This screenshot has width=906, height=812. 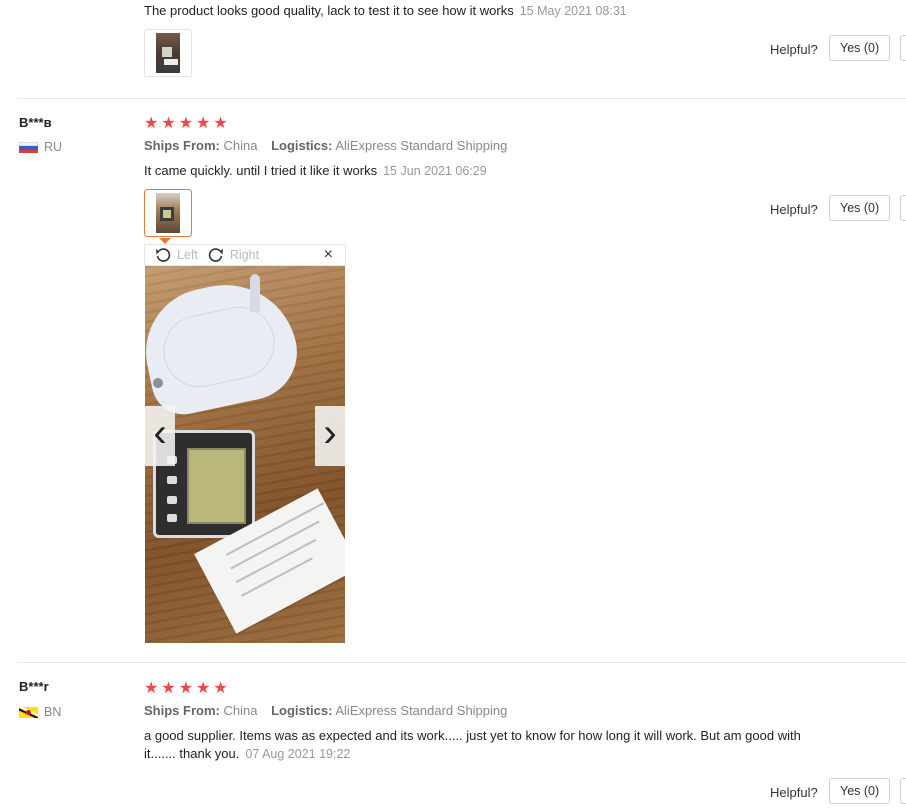 What do you see at coordinates (435, 171) in the screenshot?
I see `review-date: 15 Jun 2021 06:29` at bounding box center [435, 171].